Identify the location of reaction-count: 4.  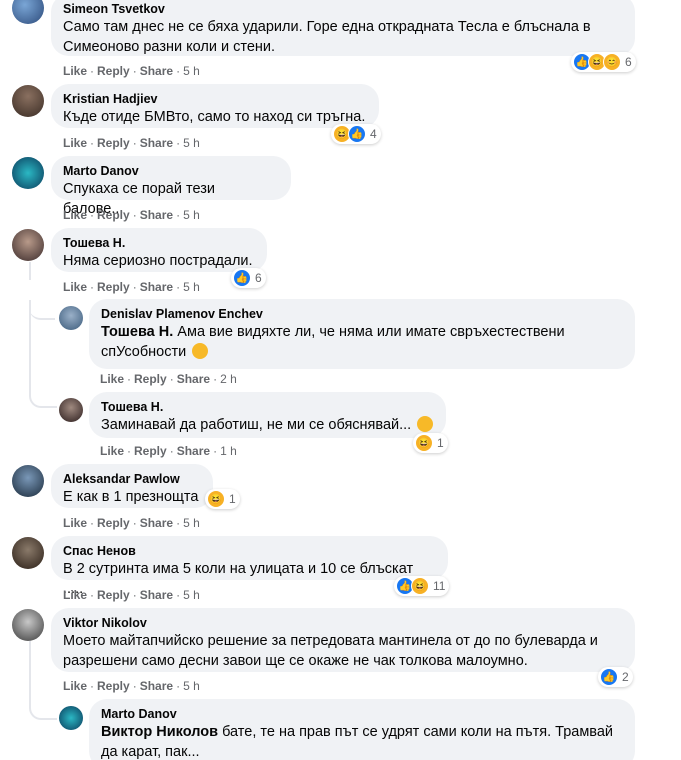
(373, 134).